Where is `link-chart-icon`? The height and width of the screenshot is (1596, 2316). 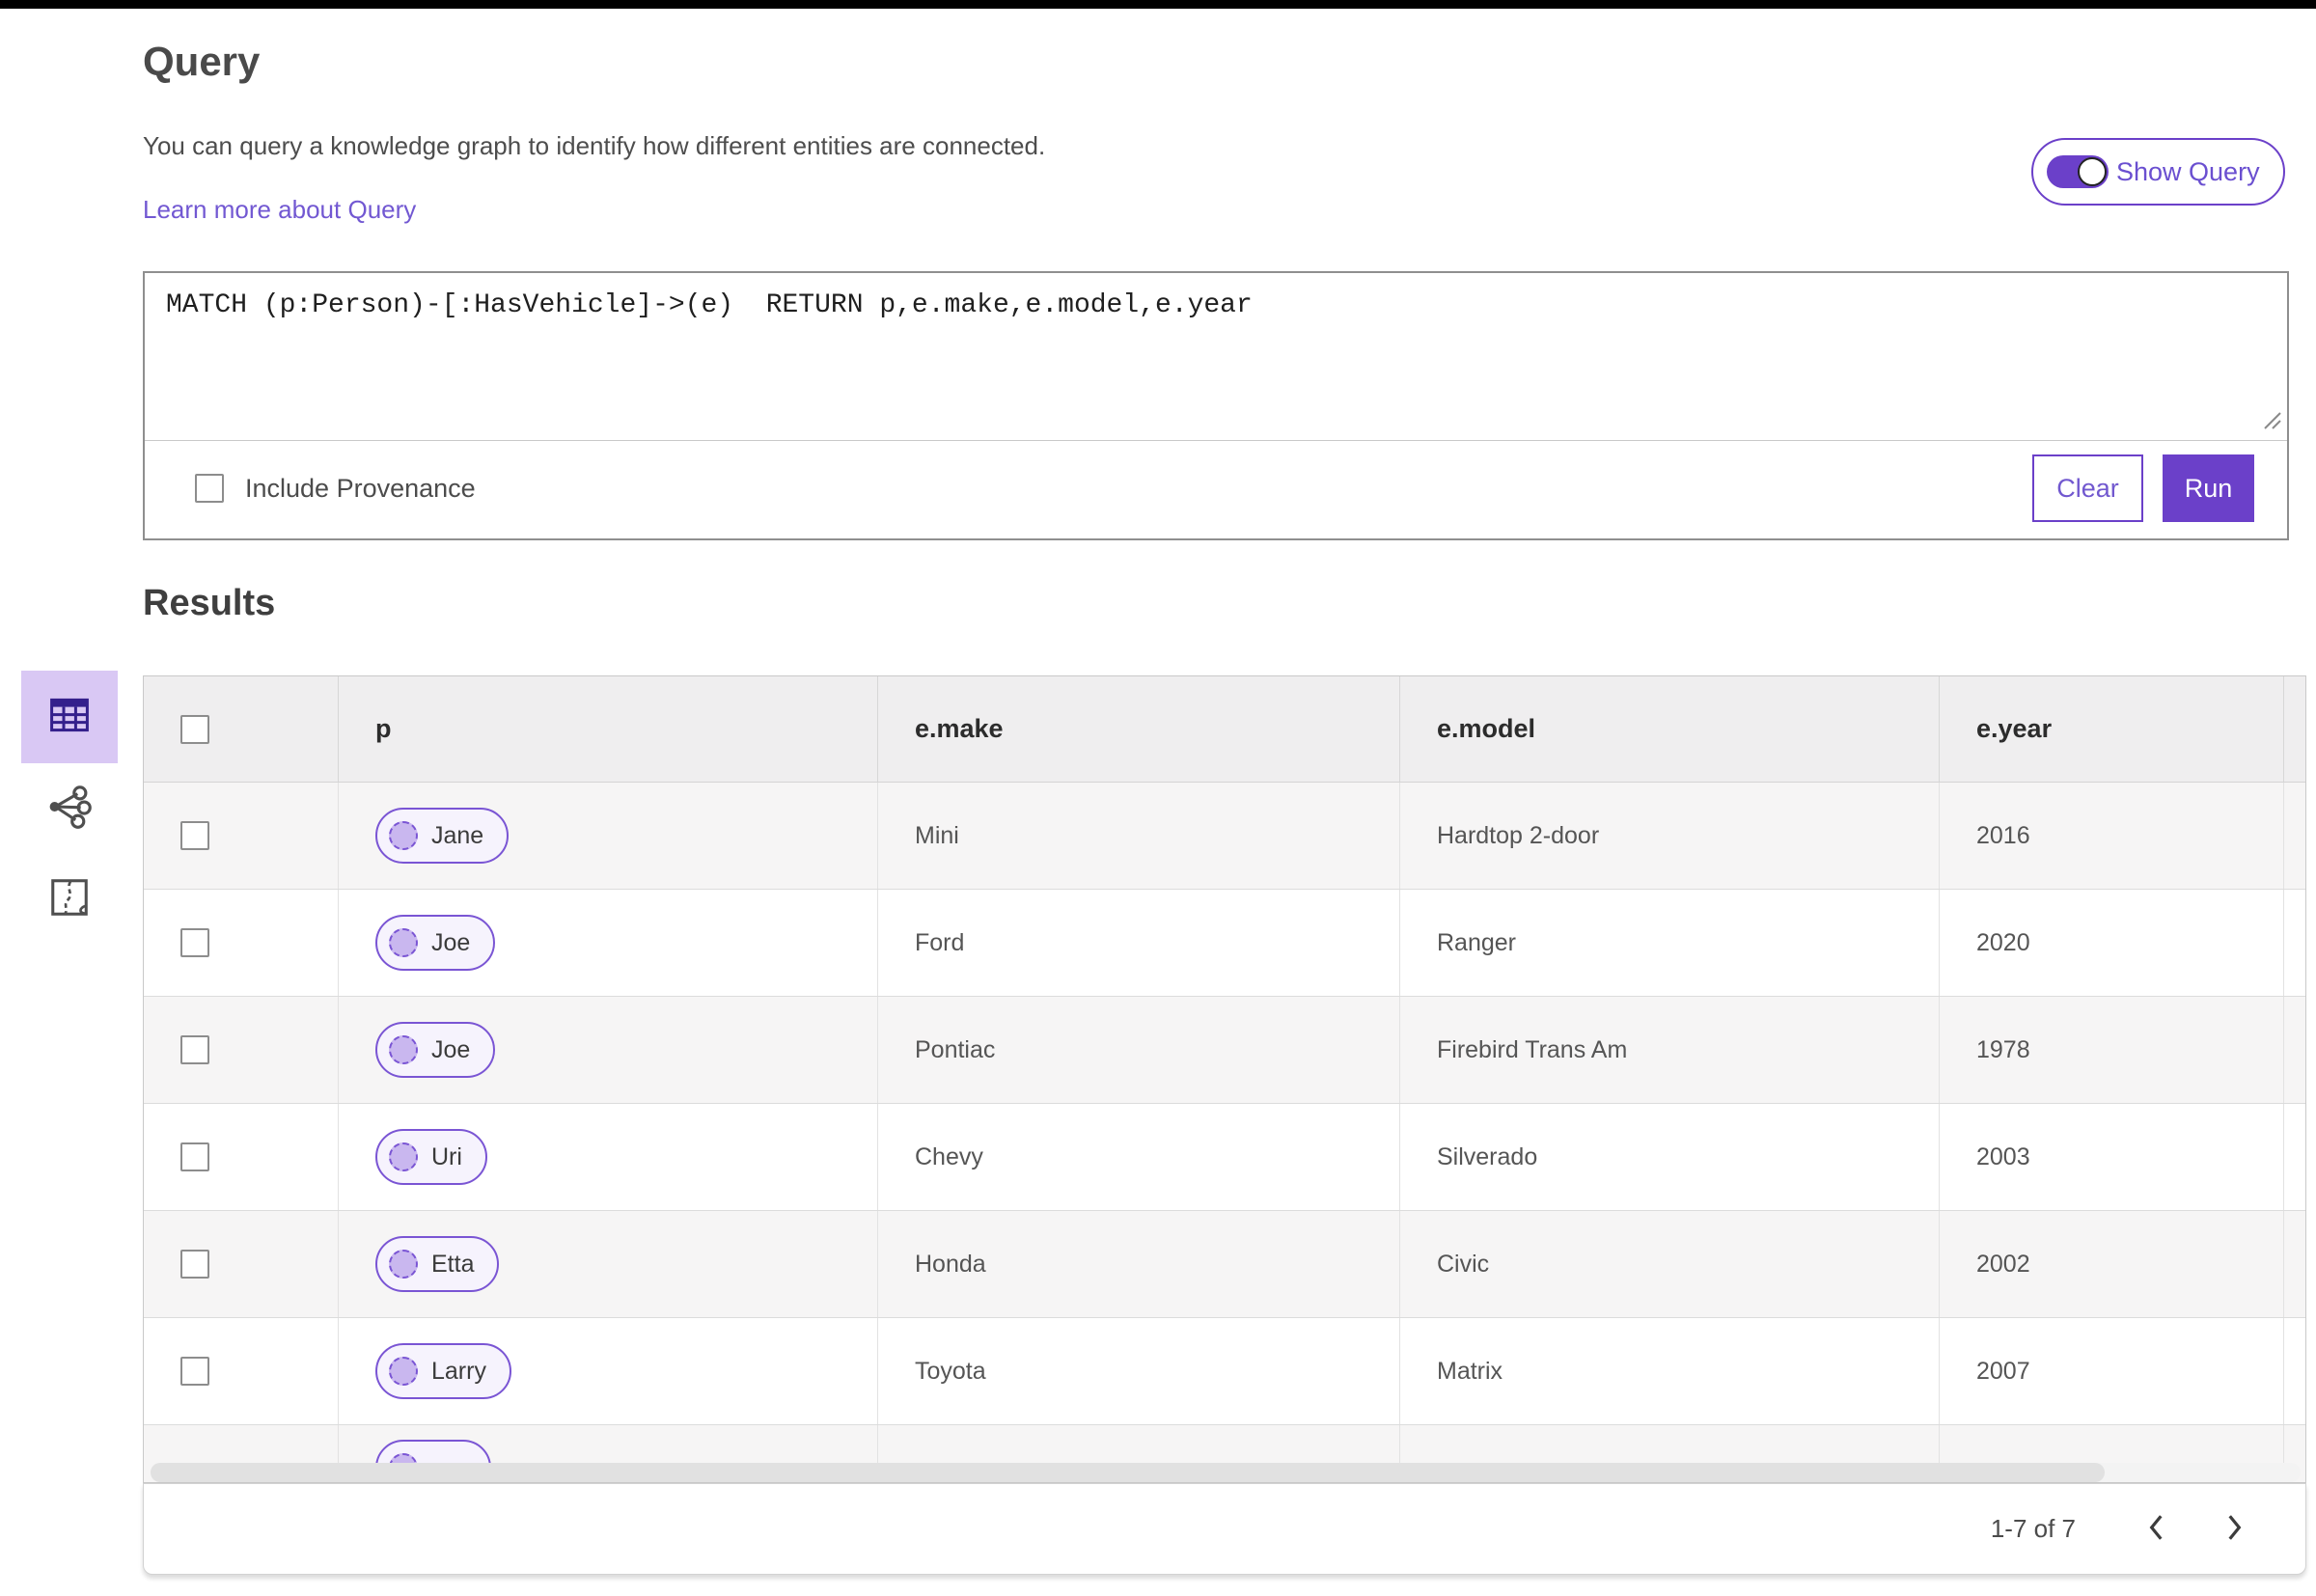
link-chart-icon is located at coordinates (69, 810).